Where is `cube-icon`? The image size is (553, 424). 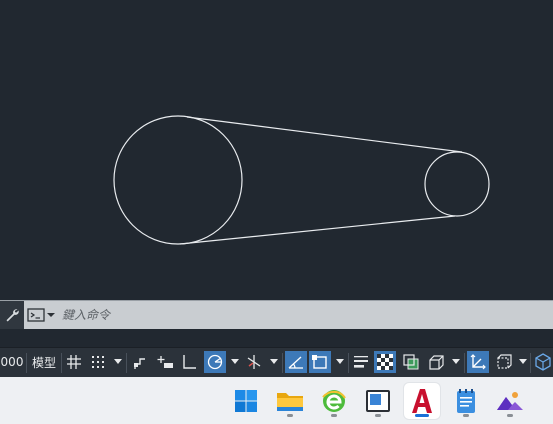
cube-icon is located at coordinates (436, 362).